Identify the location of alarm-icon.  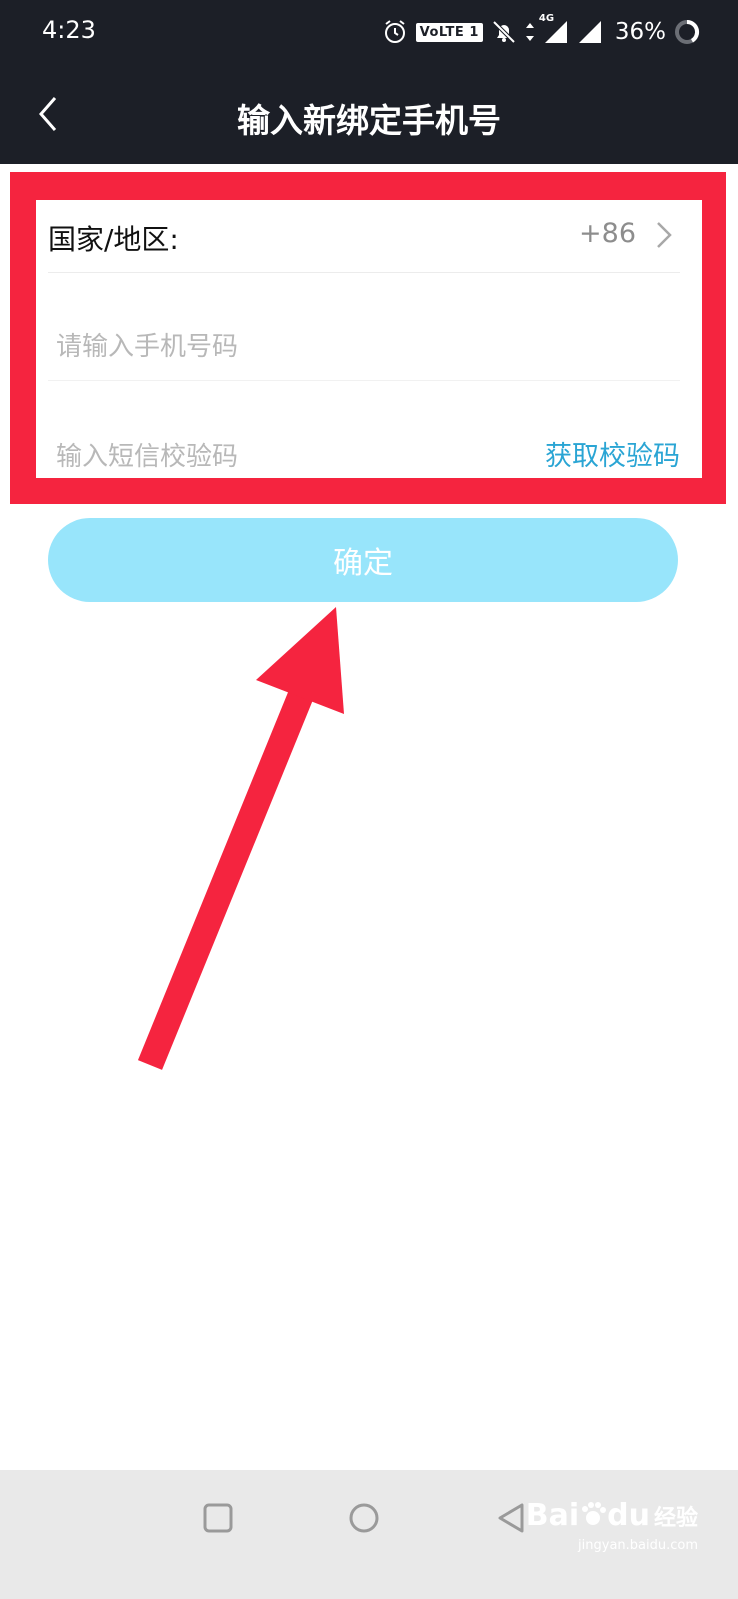
(395, 32).